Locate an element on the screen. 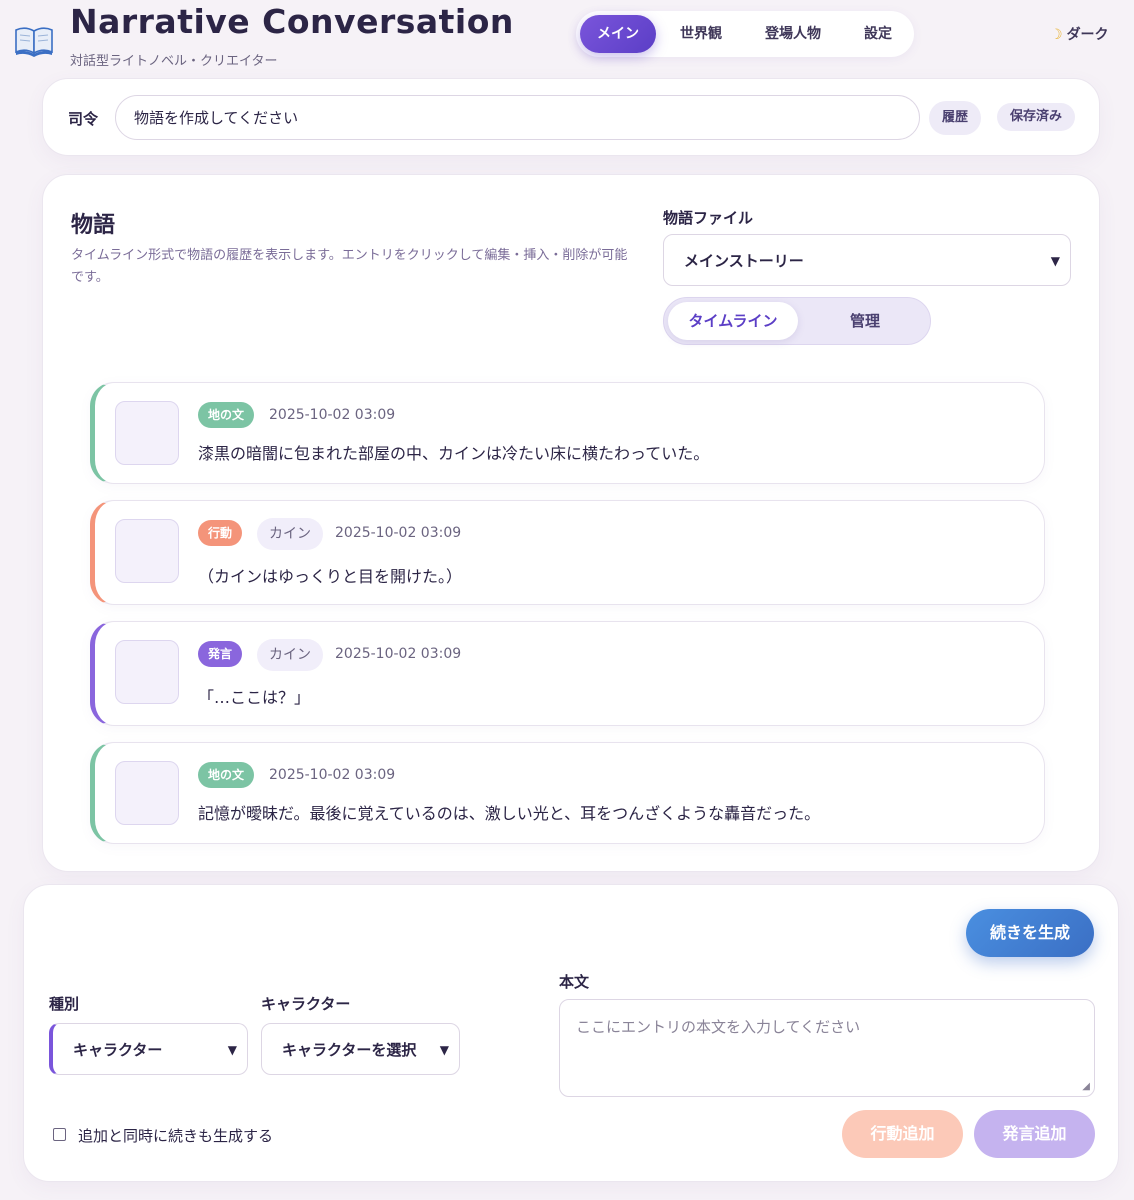 This screenshot has height=1200, width=1134. entry-text: 「…ここは？」 is located at coordinates (254, 697).